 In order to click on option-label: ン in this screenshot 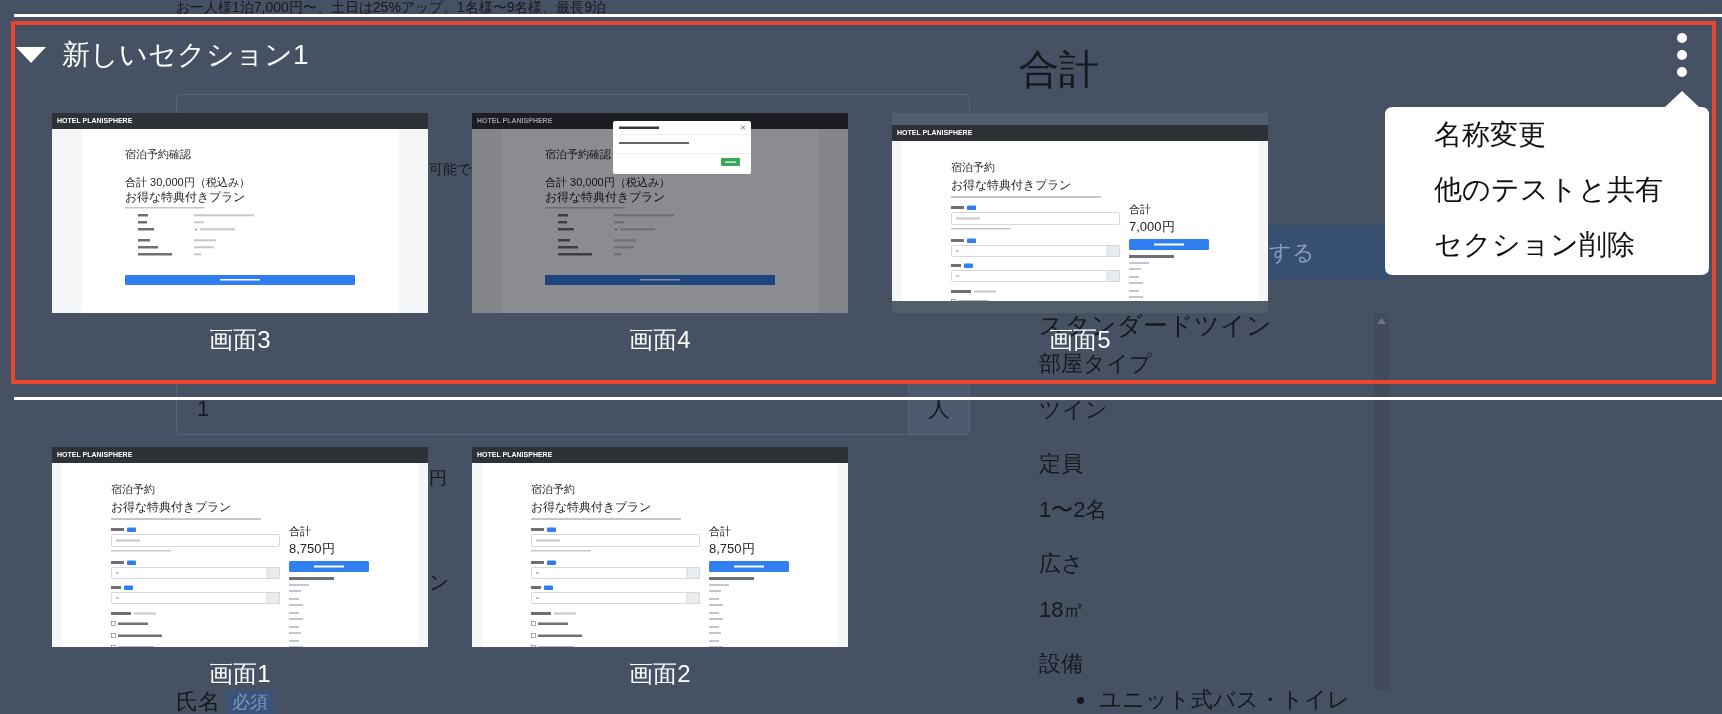, I will do `click(439, 582)`.